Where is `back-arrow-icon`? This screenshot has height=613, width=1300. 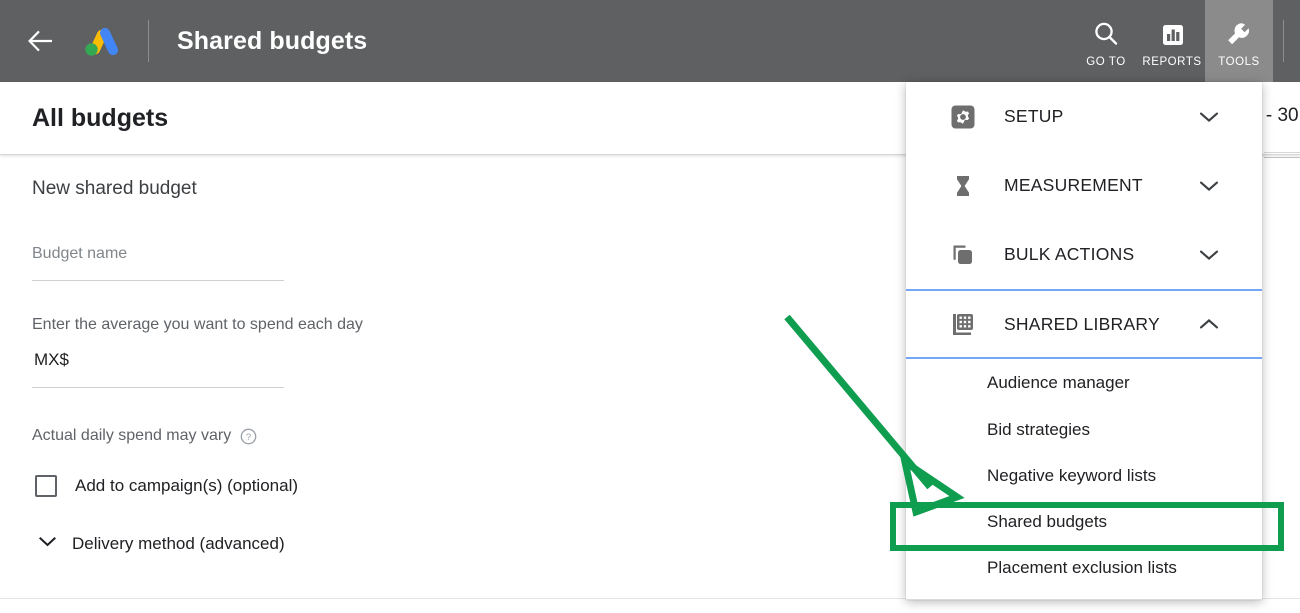
back-arrow-icon is located at coordinates (42, 41).